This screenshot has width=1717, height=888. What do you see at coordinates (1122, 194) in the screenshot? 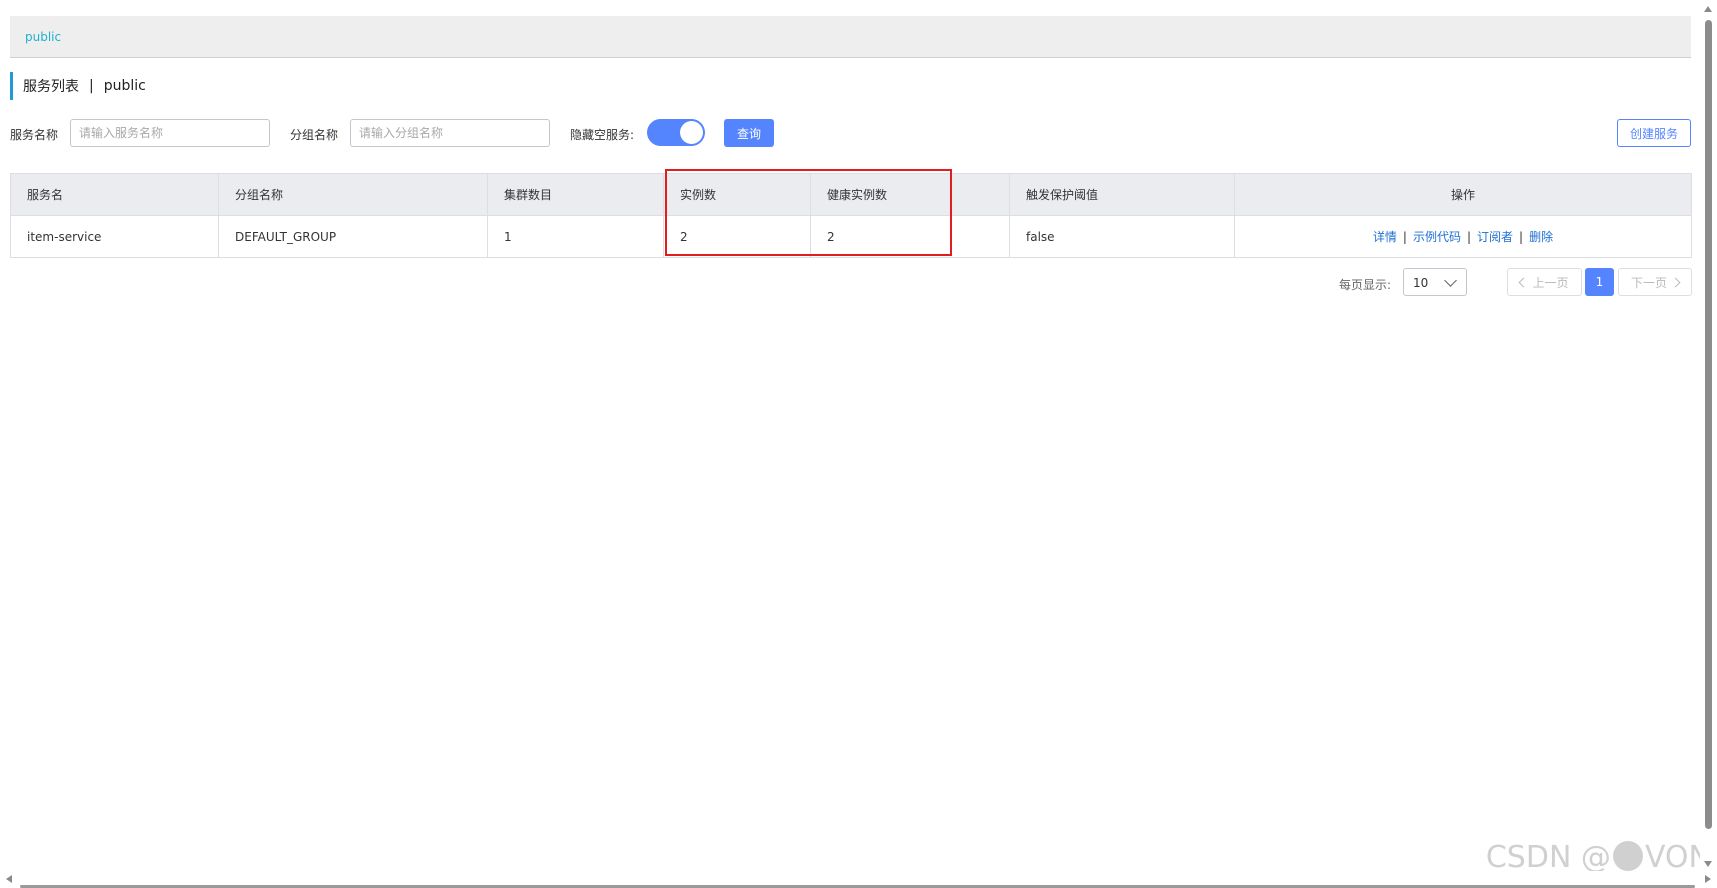
I see `col-header-threshold: 触发保护阈值` at bounding box center [1122, 194].